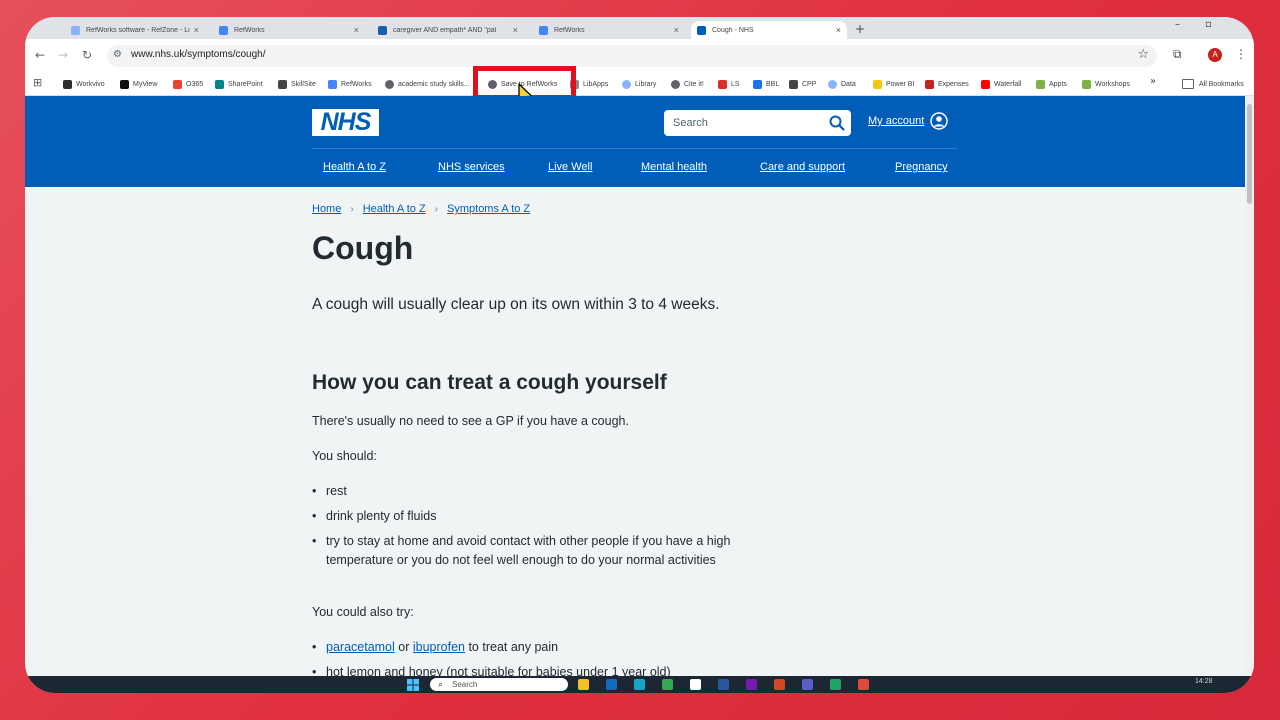 Image resolution: width=1280 pixels, height=720 pixels. Describe the element at coordinates (1008, 84) in the screenshot. I see `bookmark-label: Waterfall` at that location.